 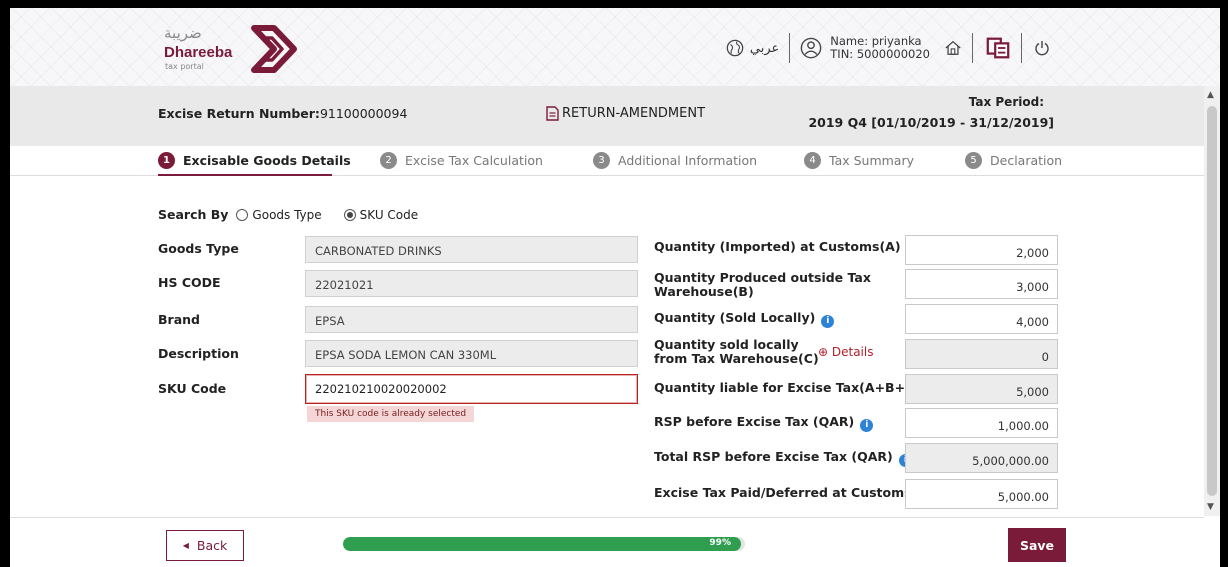 What do you see at coordinates (981, 423) in the screenshot?
I see `rsp-input: 1,000.00` at bounding box center [981, 423].